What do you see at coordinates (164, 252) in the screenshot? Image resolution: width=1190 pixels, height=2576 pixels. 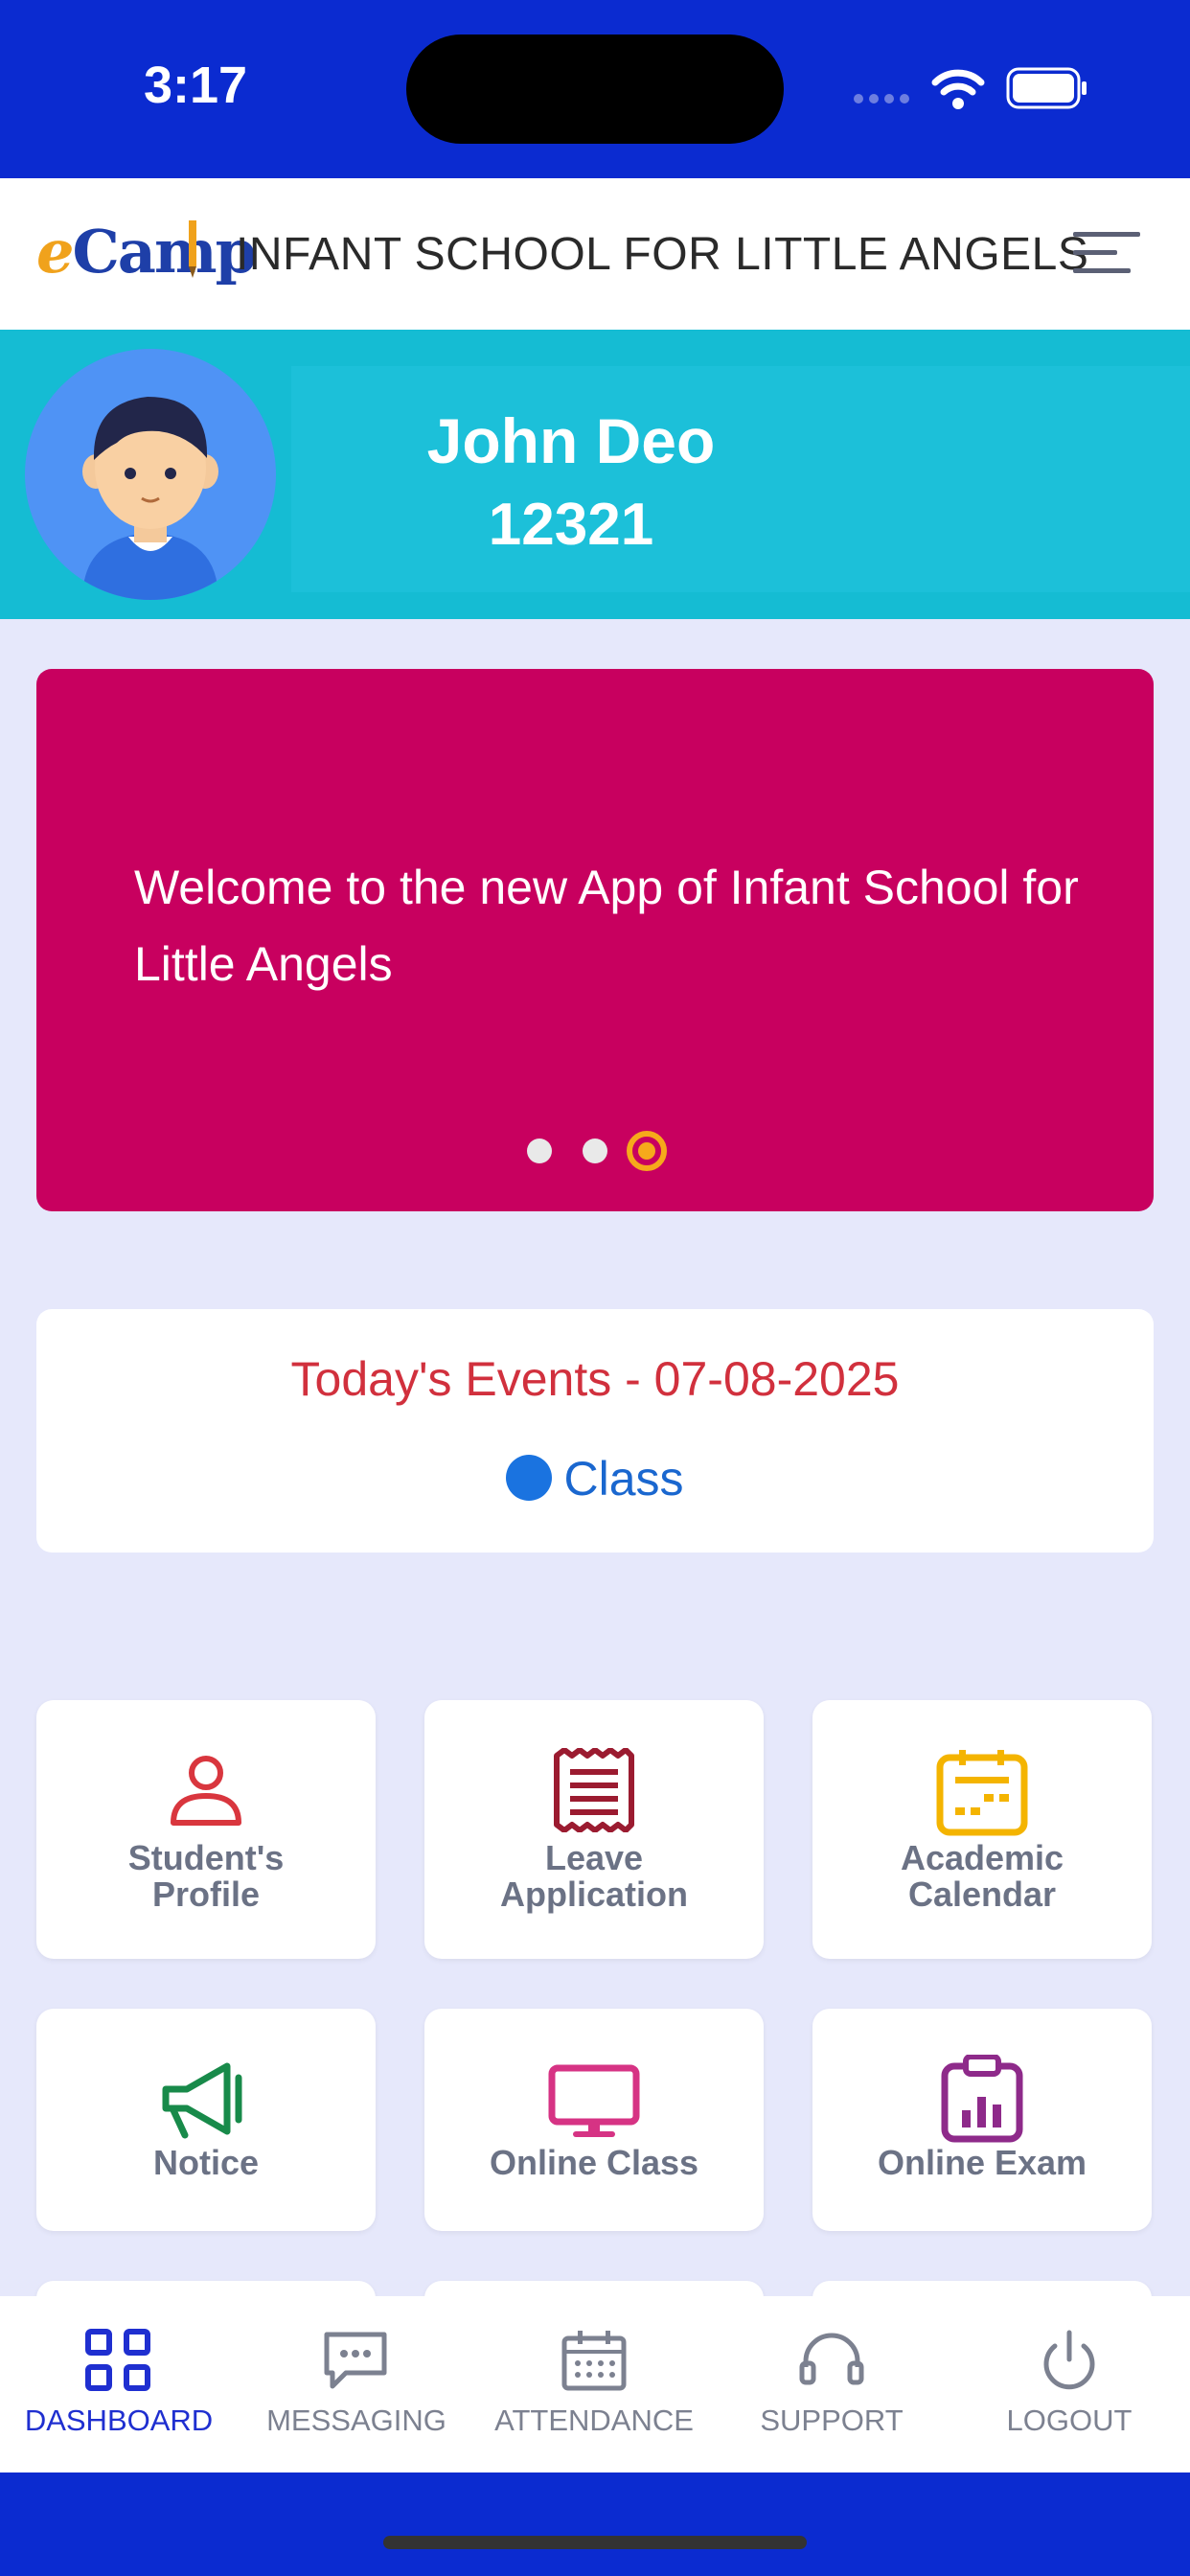 I see `logo-text: Camp` at bounding box center [164, 252].